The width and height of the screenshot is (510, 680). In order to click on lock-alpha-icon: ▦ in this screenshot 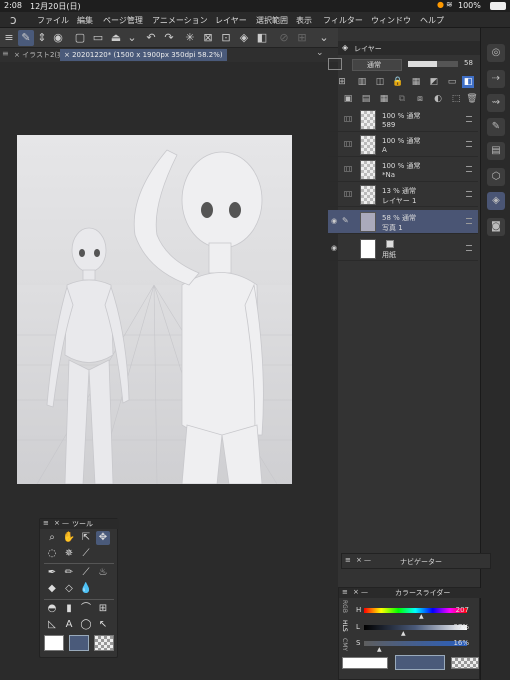, I will do `click(416, 82)`.